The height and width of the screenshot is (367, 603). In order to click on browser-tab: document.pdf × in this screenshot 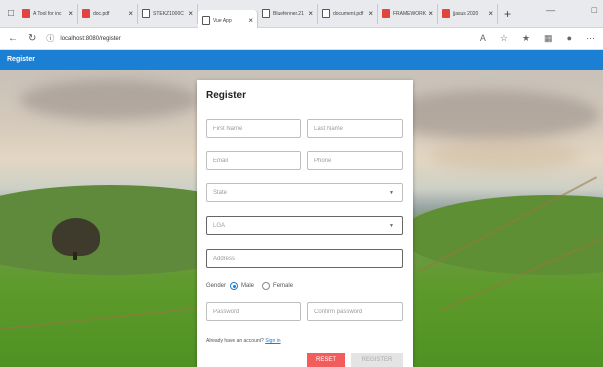, I will do `click(348, 13)`.